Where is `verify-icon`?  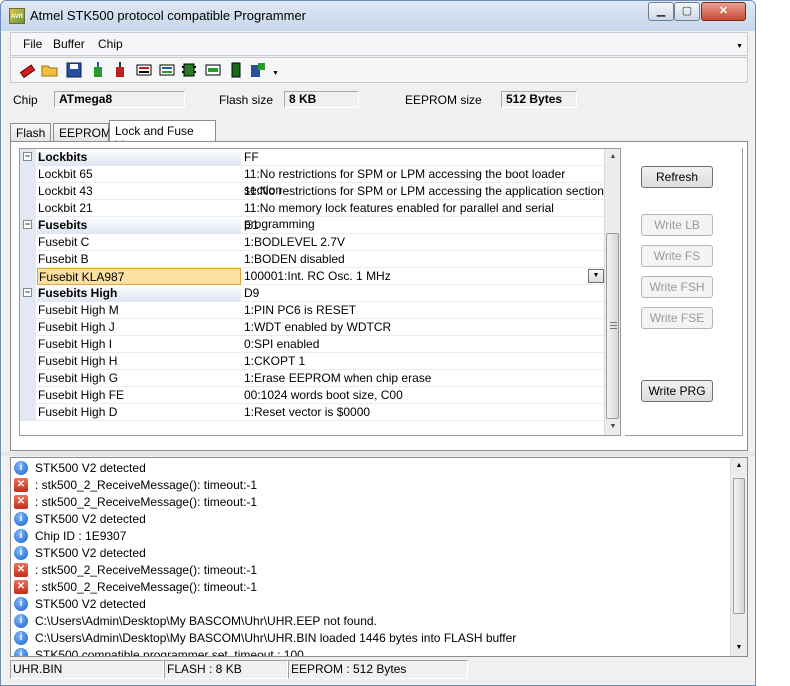 verify-icon is located at coordinates (167, 70).